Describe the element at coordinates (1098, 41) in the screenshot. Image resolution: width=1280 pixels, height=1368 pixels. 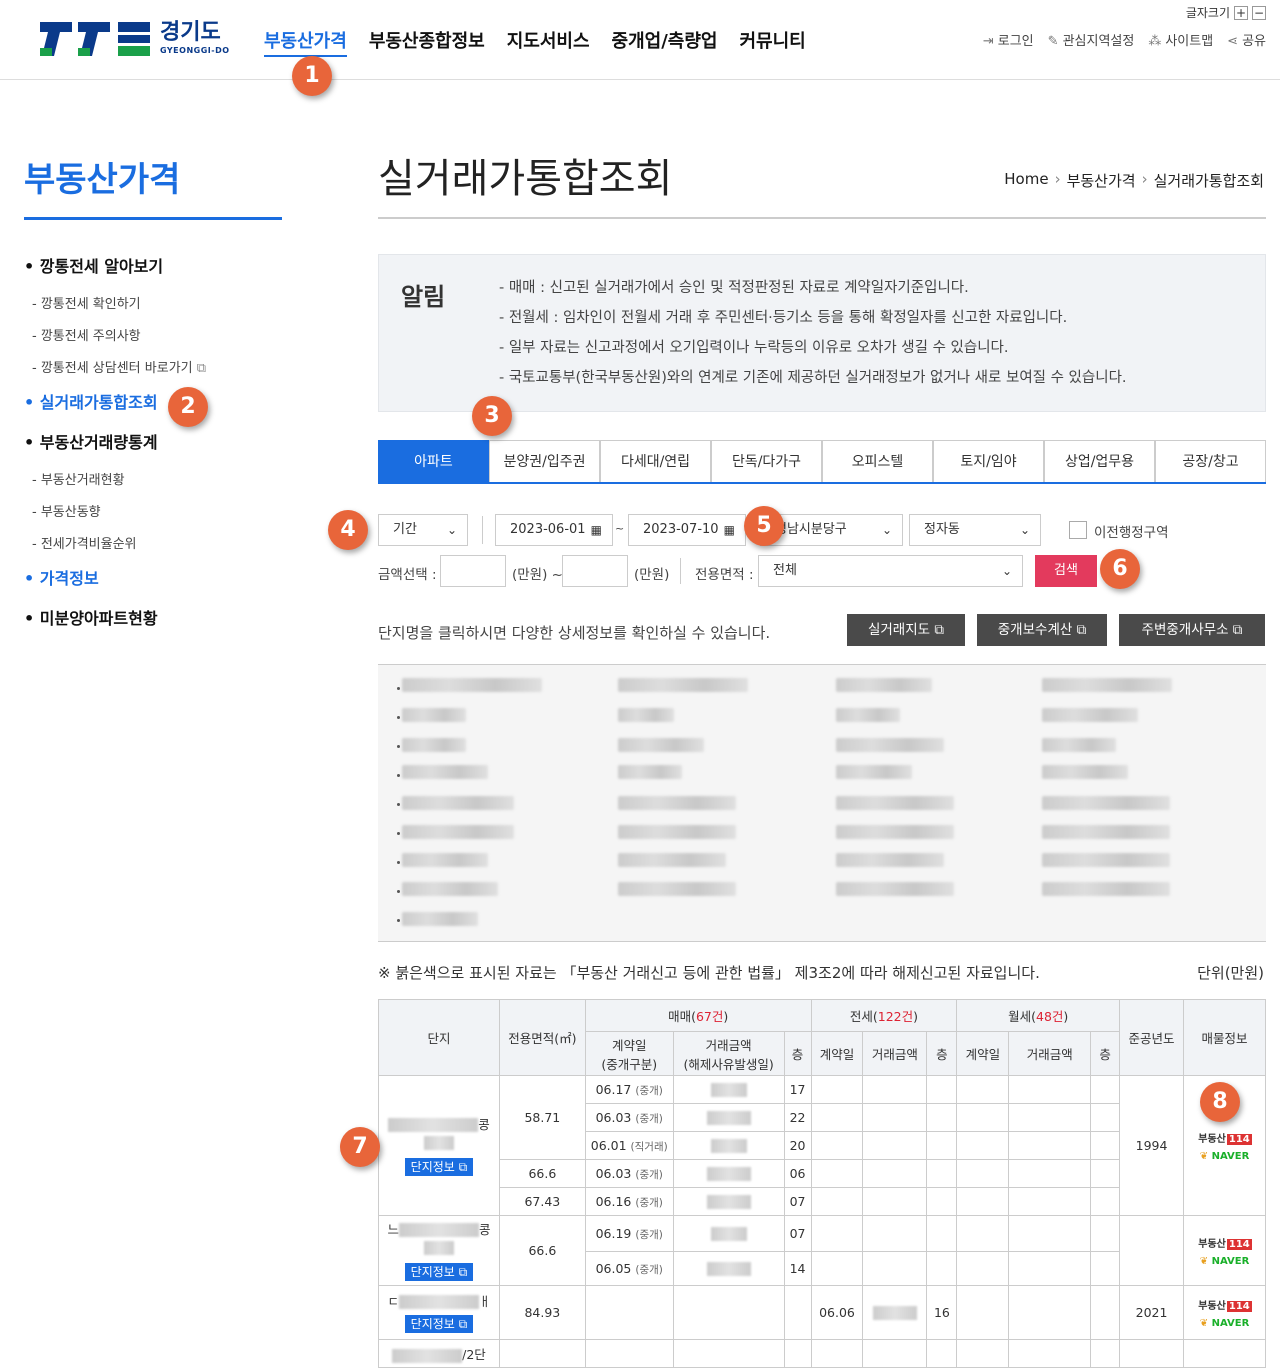
I see `interest-label: 관심지역설정` at that location.